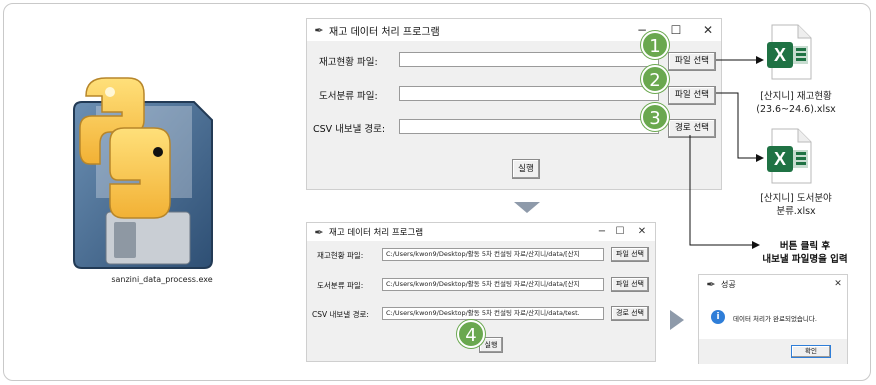  I want to click on exe-filename: sanzini_data_process.exe, so click(162, 279).